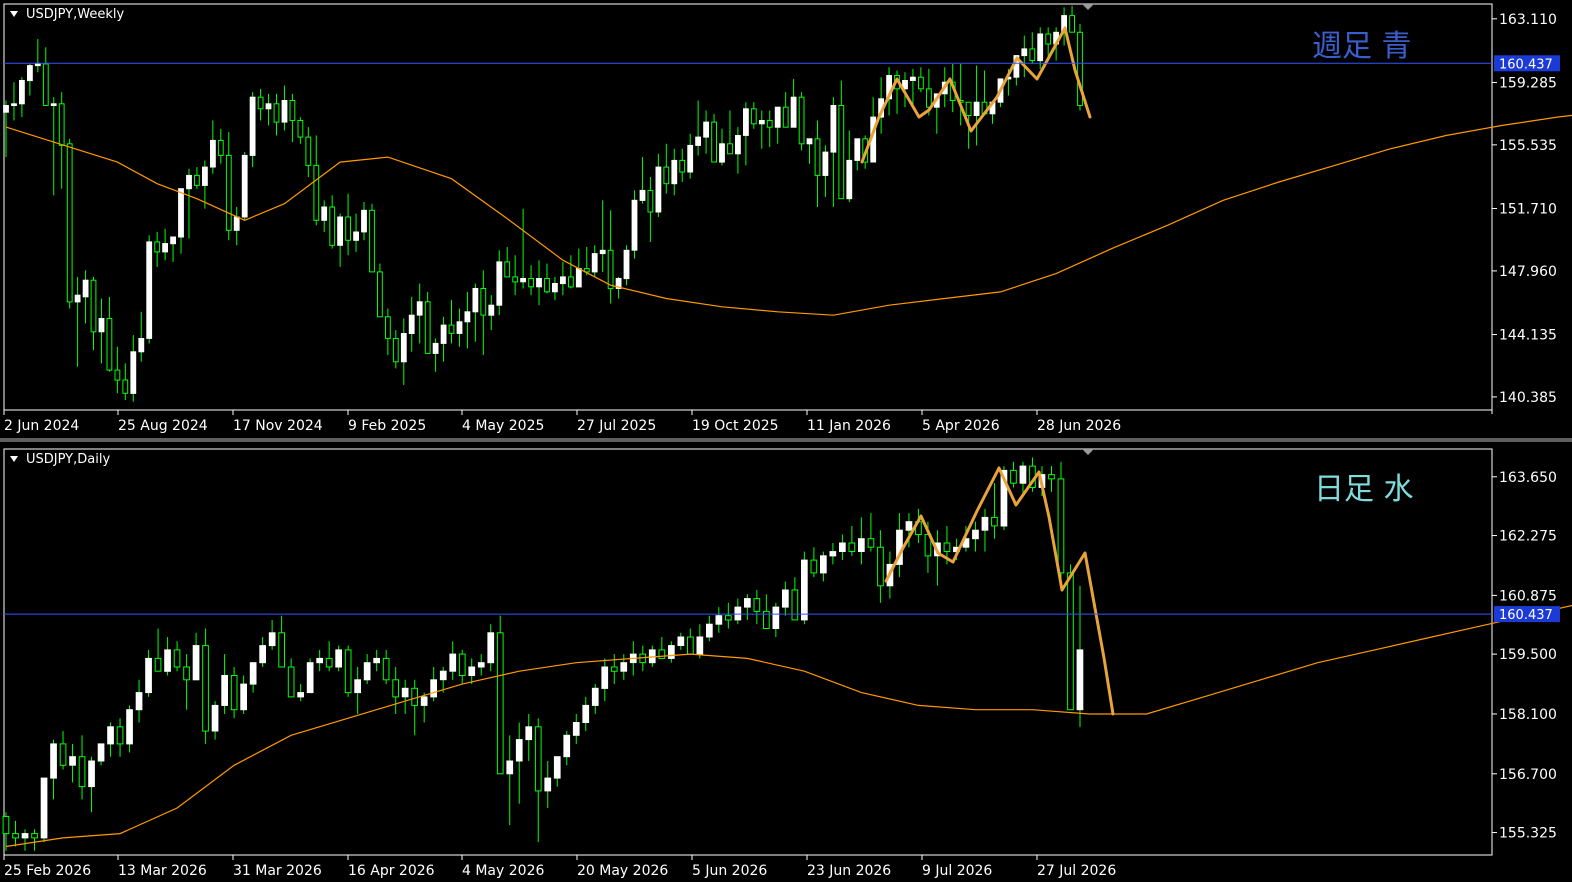 This screenshot has width=1572, height=882. I want to click on price-tick-label: 156.700, so click(1528, 775).